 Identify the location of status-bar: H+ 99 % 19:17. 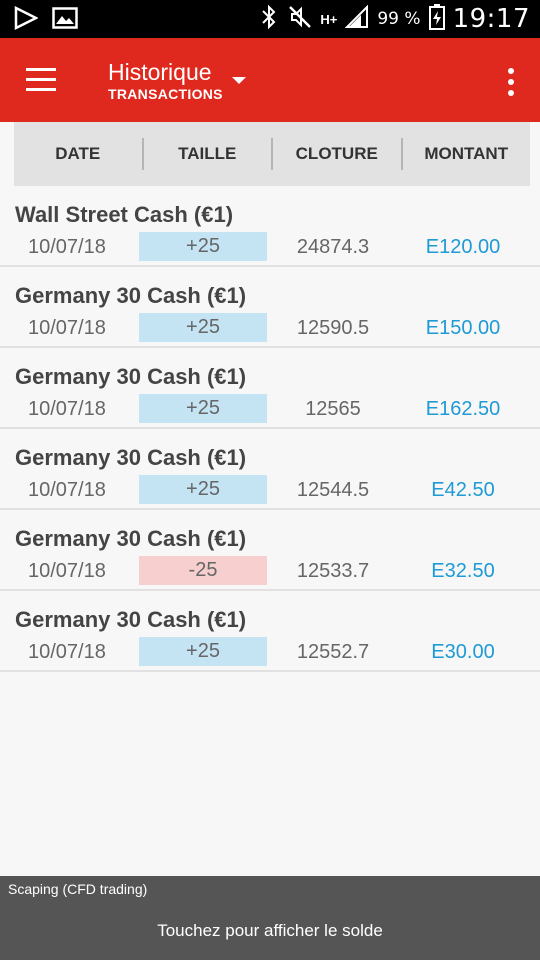
(270, 19).